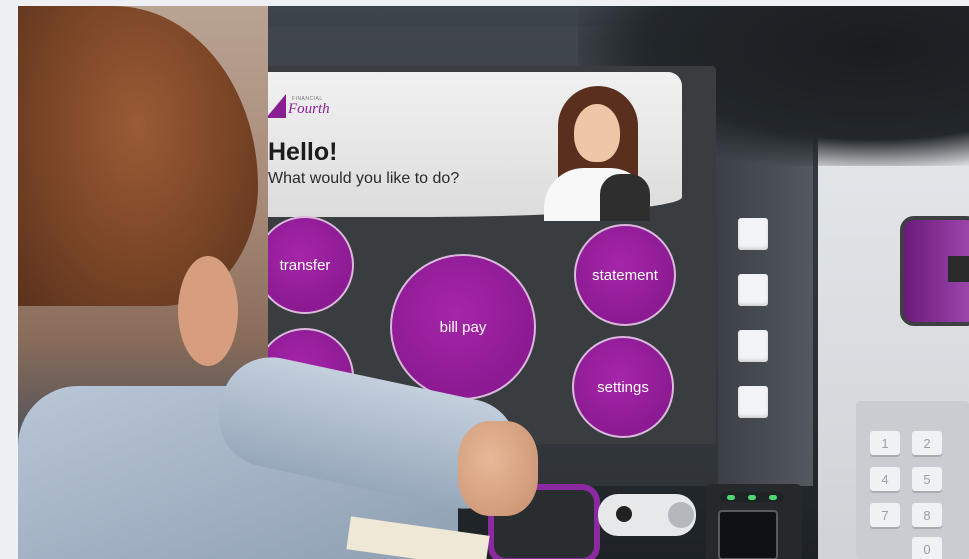 The height and width of the screenshot is (559, 969). I want to click on brand-logo-mark-icon, so click(276, 106).